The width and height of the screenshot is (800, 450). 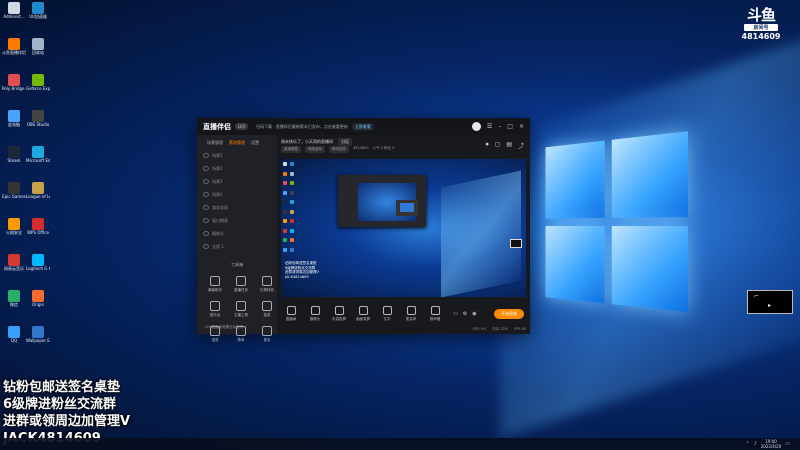 I want to click on tool-button: 更多, so click(x=267, y=334).